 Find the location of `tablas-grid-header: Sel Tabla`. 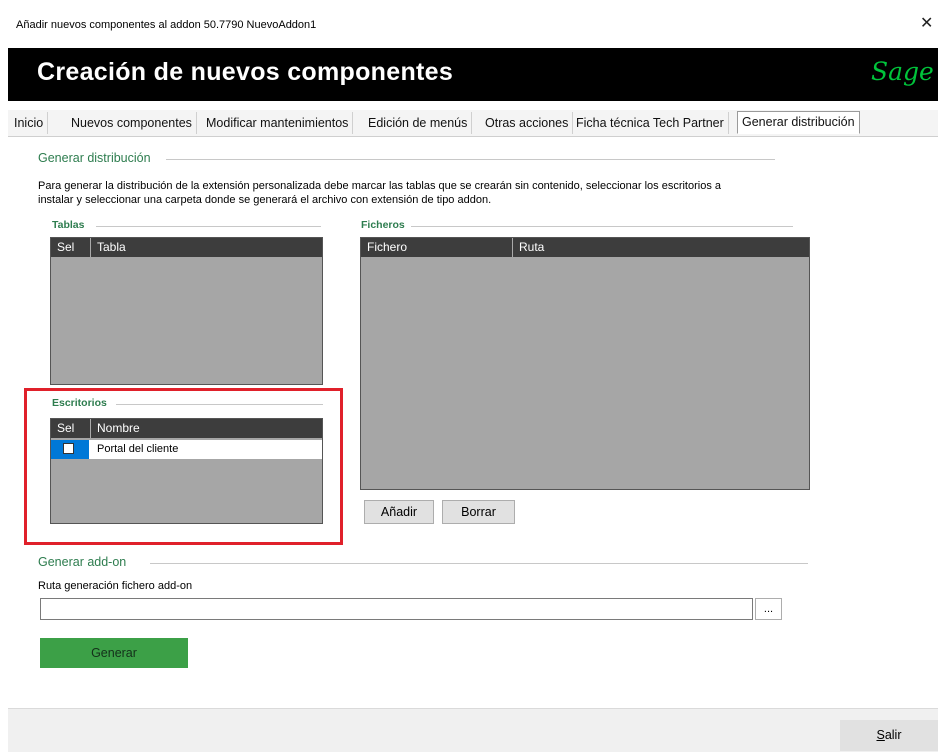

tablas-grid-header: Sel Tabla is located at coordinates (186, 247).